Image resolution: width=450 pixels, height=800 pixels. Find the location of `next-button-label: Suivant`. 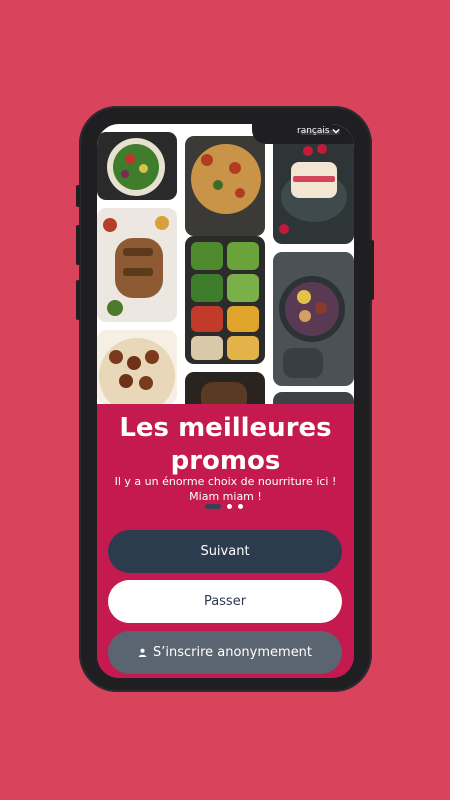

next-button-label: Suivant is located at coordinates (225, 551).